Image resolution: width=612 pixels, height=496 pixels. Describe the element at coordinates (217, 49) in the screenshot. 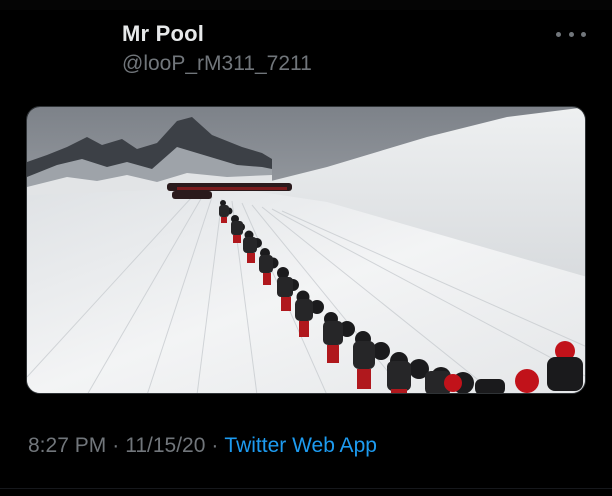

I see `tweet-header: Mr Pool @looP_rM311_7211` at that location.